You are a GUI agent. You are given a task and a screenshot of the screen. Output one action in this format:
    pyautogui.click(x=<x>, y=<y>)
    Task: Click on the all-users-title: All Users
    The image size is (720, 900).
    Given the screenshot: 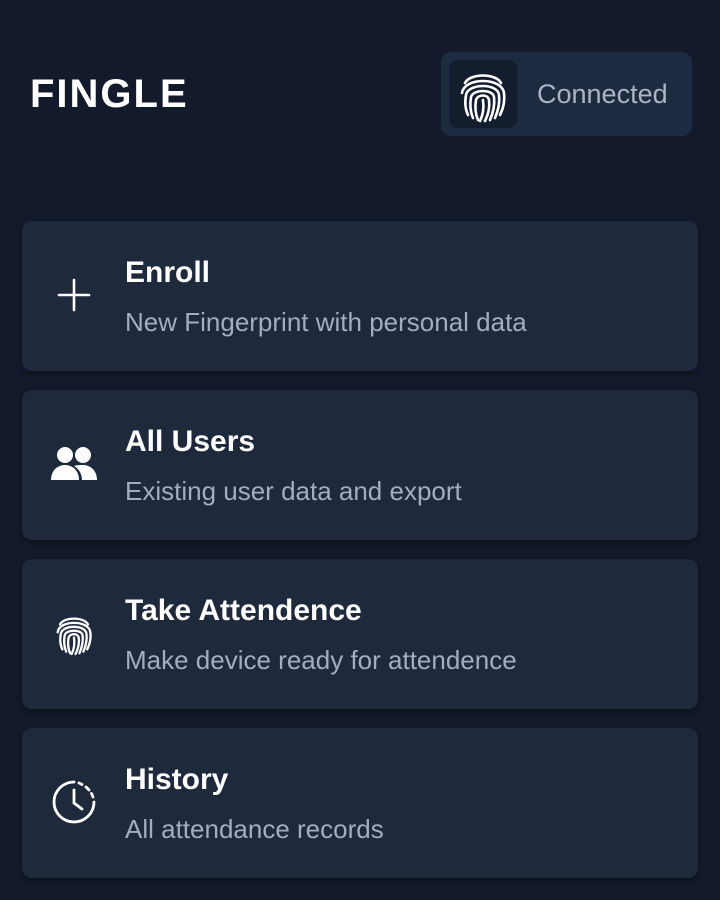 What is the action you would take?
    pyautogui.click(x=190, y=441)
    